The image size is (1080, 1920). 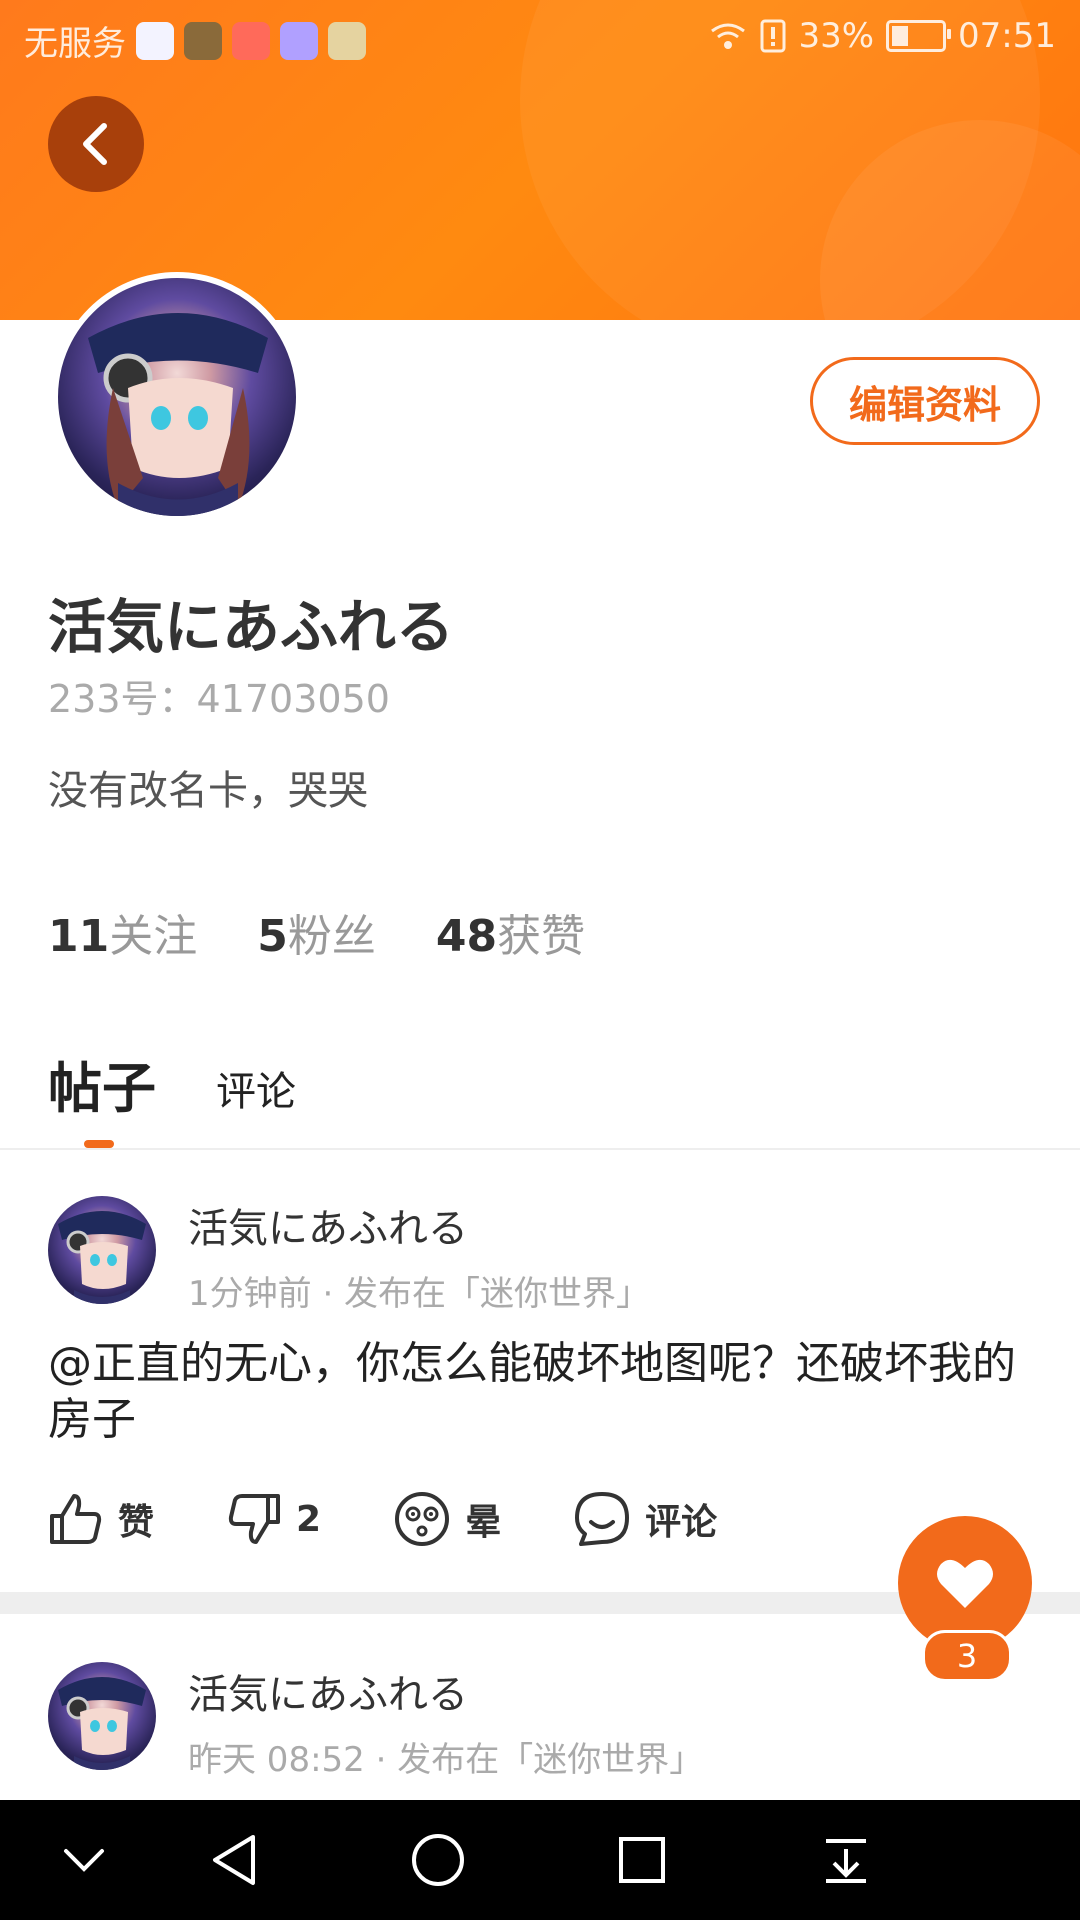 What do you see at coordinates (375, 1721) in the screenshot?
I see `post-header: 活気にあふれる 昨天 08:52 · 发布在「迷你世界」` at bounding box center [375, 1721].